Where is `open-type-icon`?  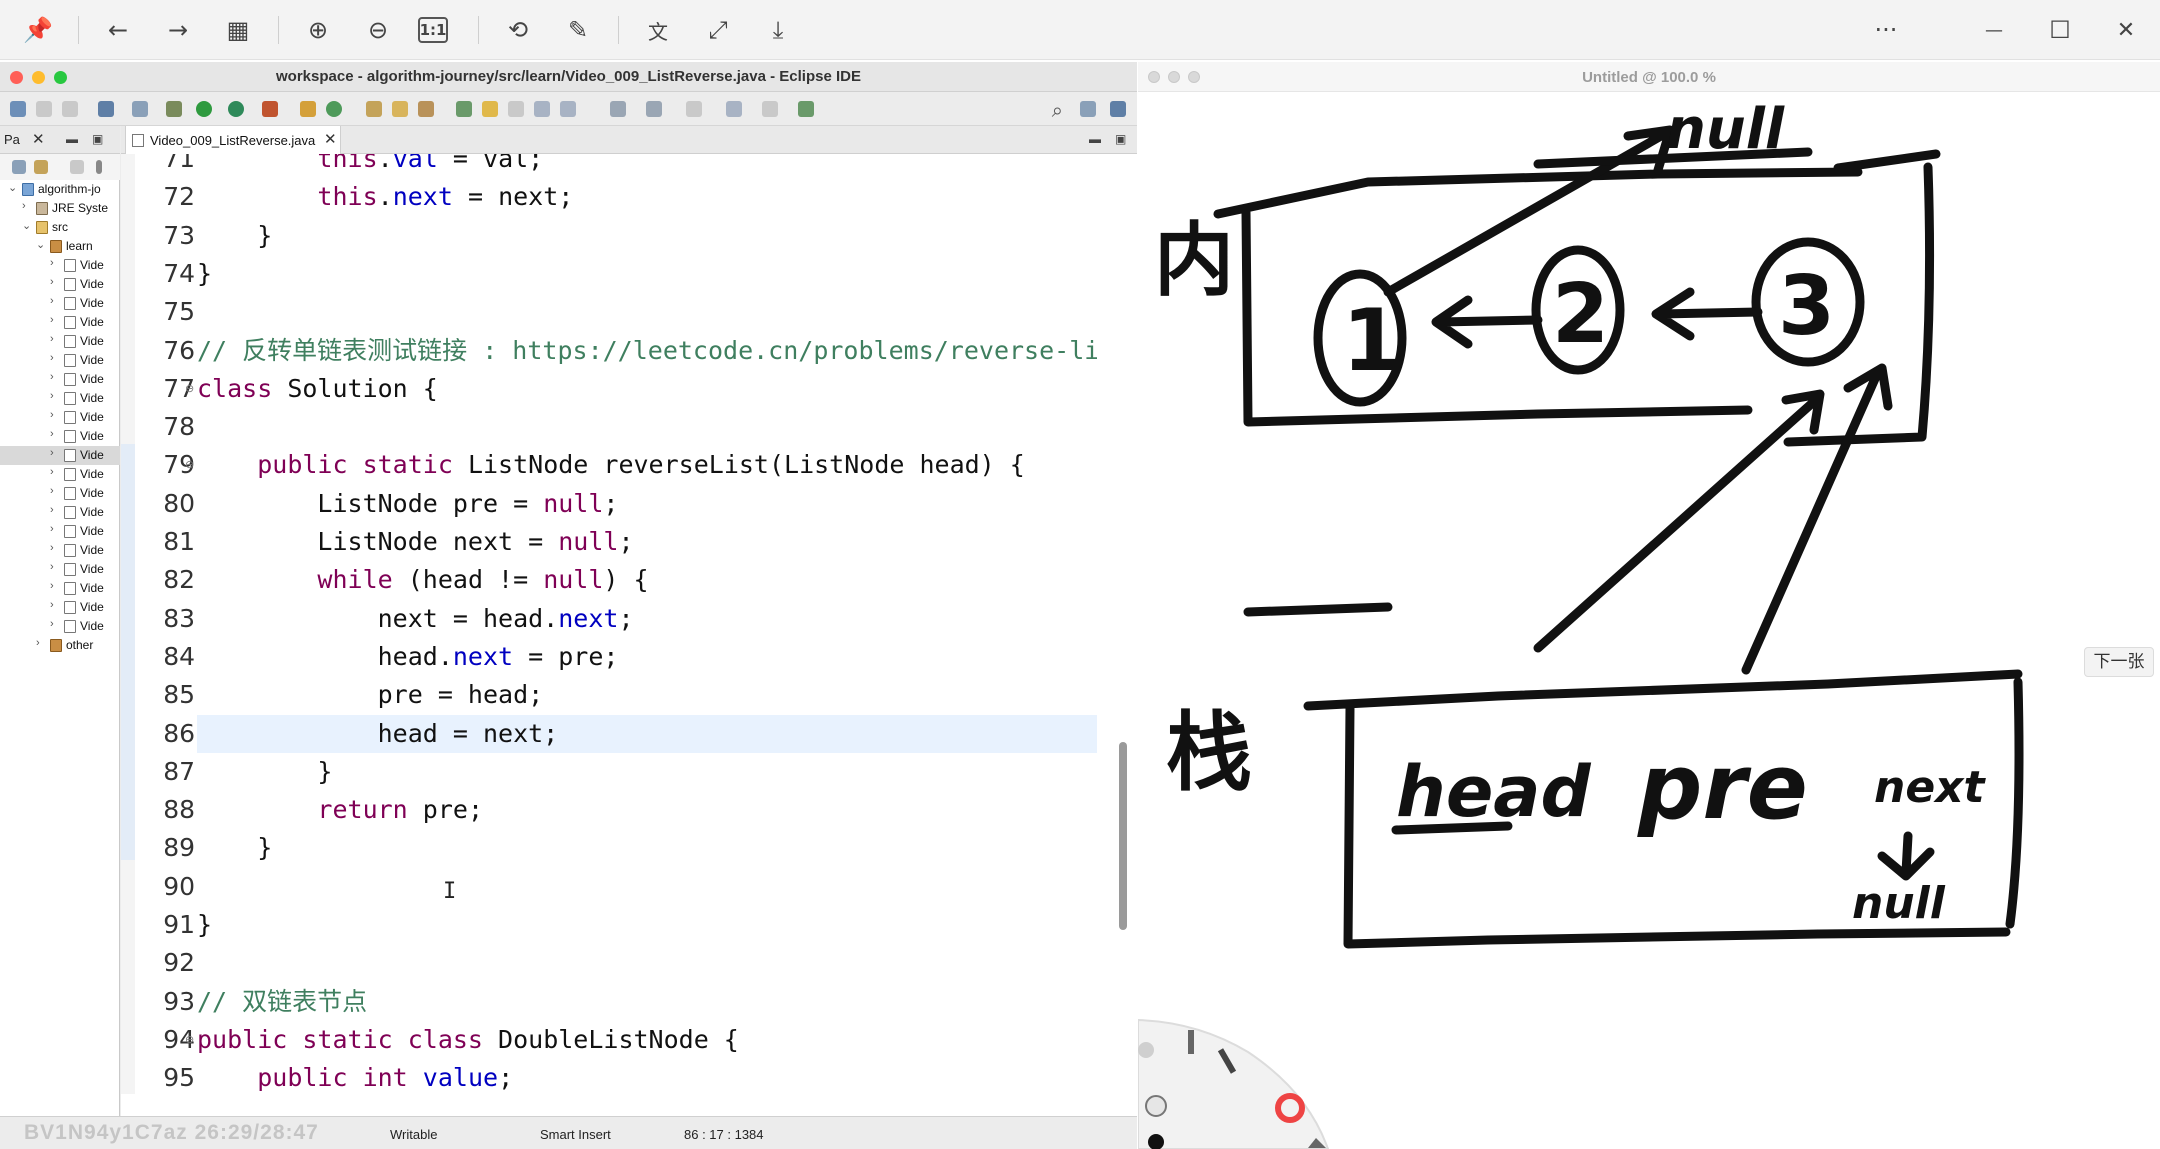 open-type-icon is located at coordinates (374, 109).